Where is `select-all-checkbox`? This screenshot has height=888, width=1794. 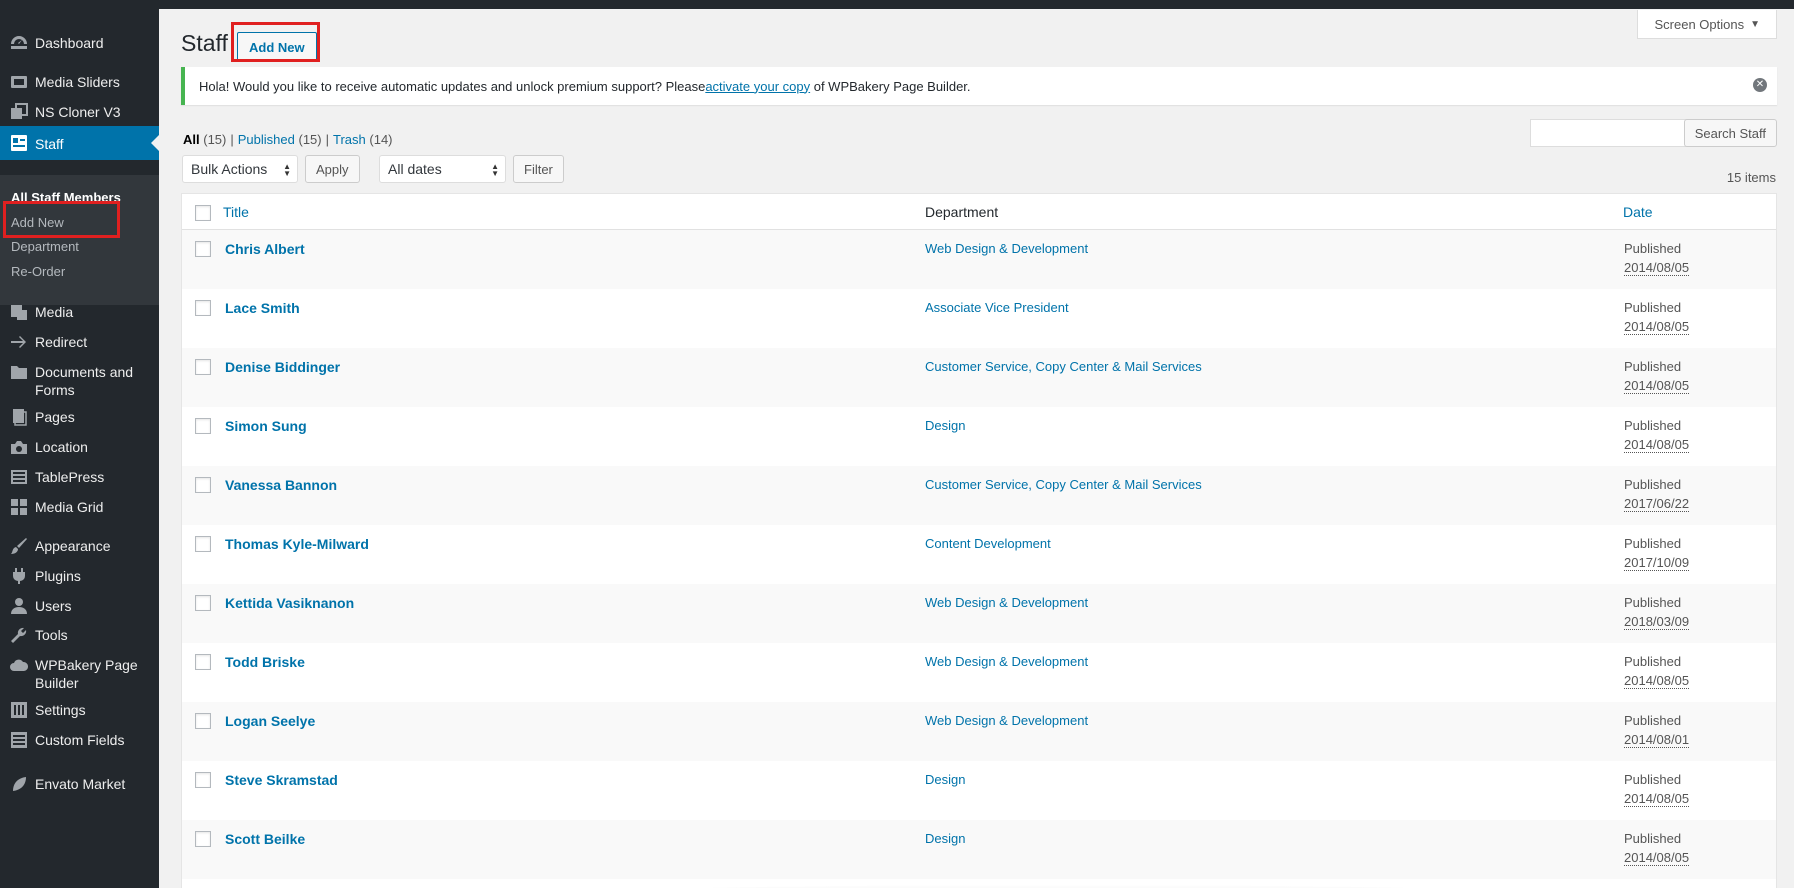
select-all-checkbox is located at coordinates (203, 213).